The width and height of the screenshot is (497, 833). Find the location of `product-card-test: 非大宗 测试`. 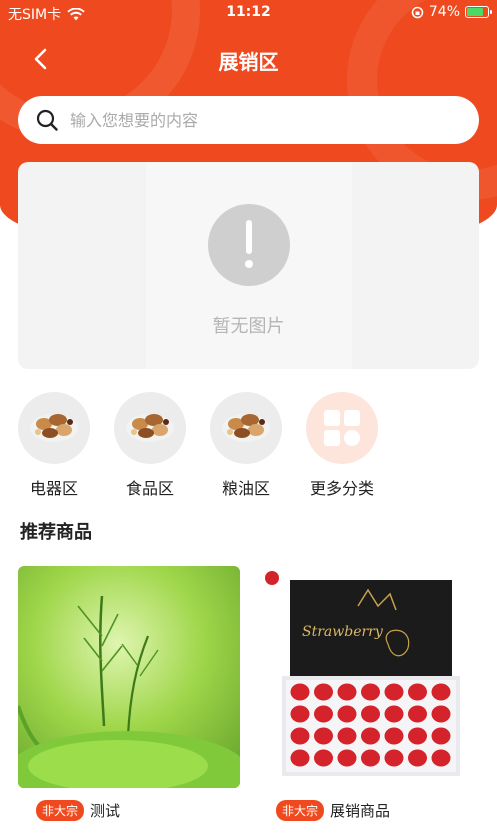

product-card-test: 非大宗 测试 is located at coordinates (129, 693).